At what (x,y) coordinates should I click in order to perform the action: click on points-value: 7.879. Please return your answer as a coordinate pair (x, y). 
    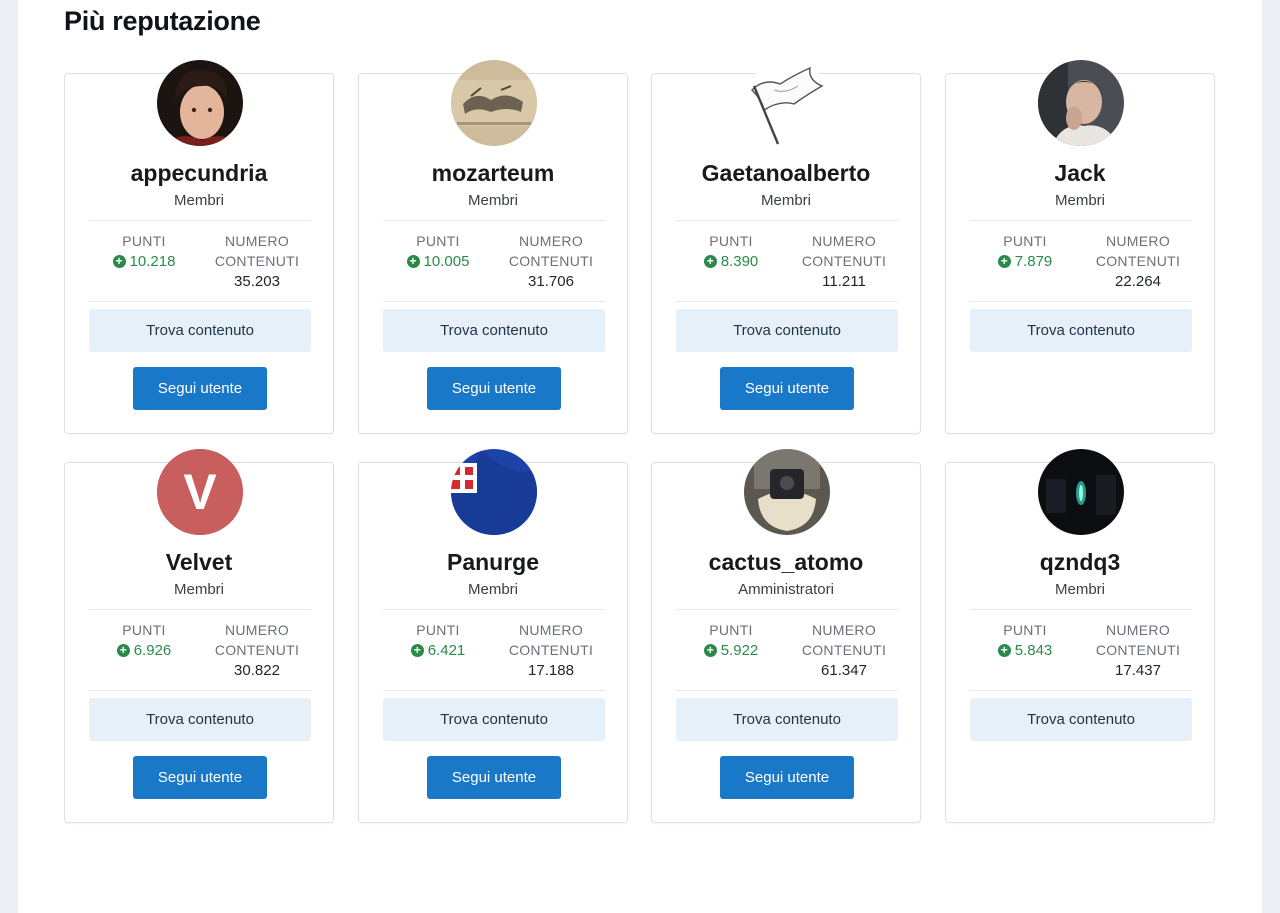
    Looking at the image, I should click on (1033, 261).